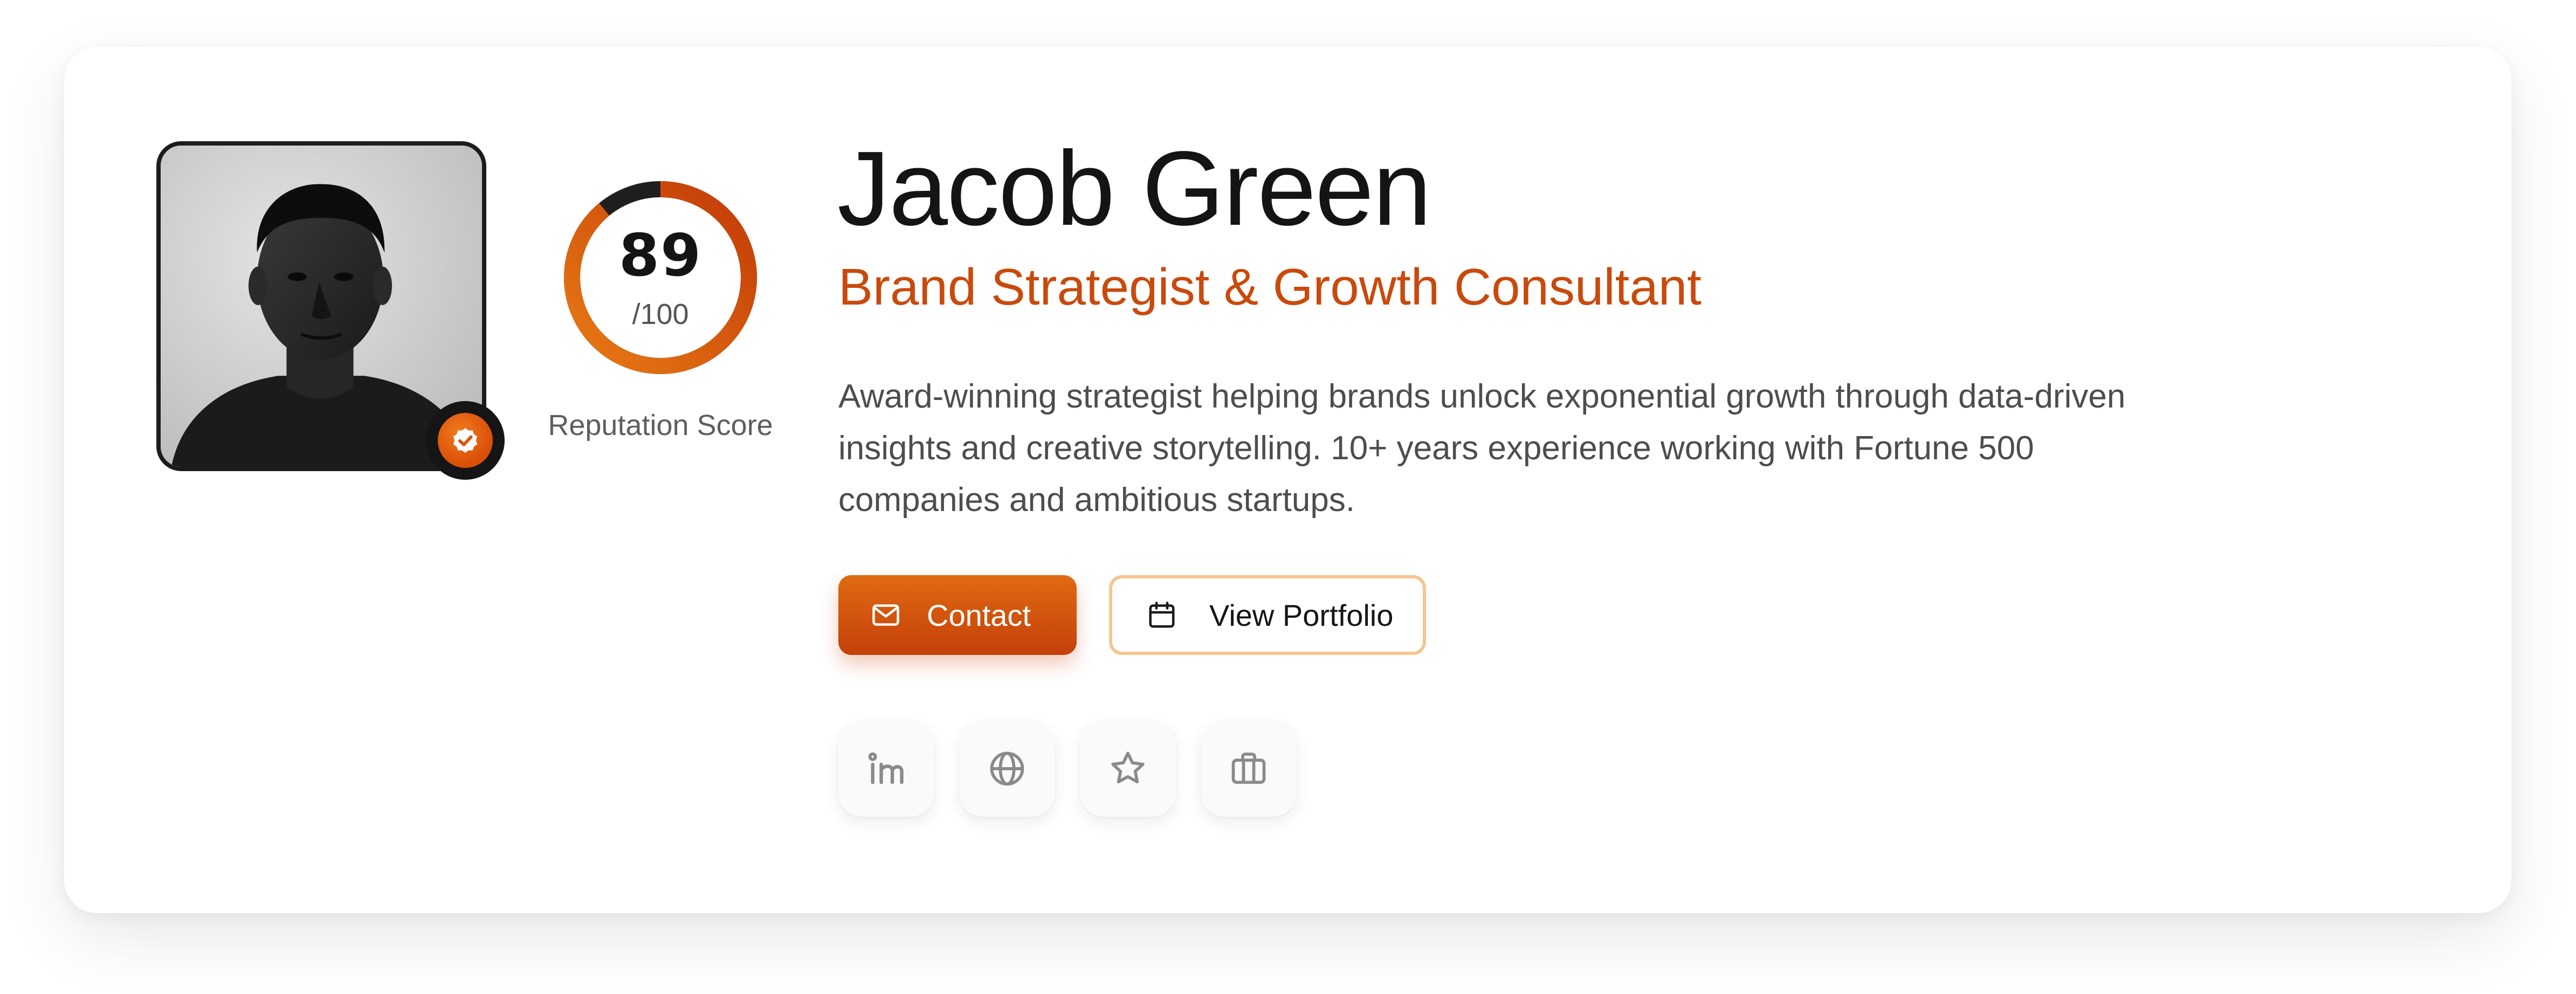 The image size is (2576, 994). I want to click on contact-button-label: Contact, so click(979, 615).